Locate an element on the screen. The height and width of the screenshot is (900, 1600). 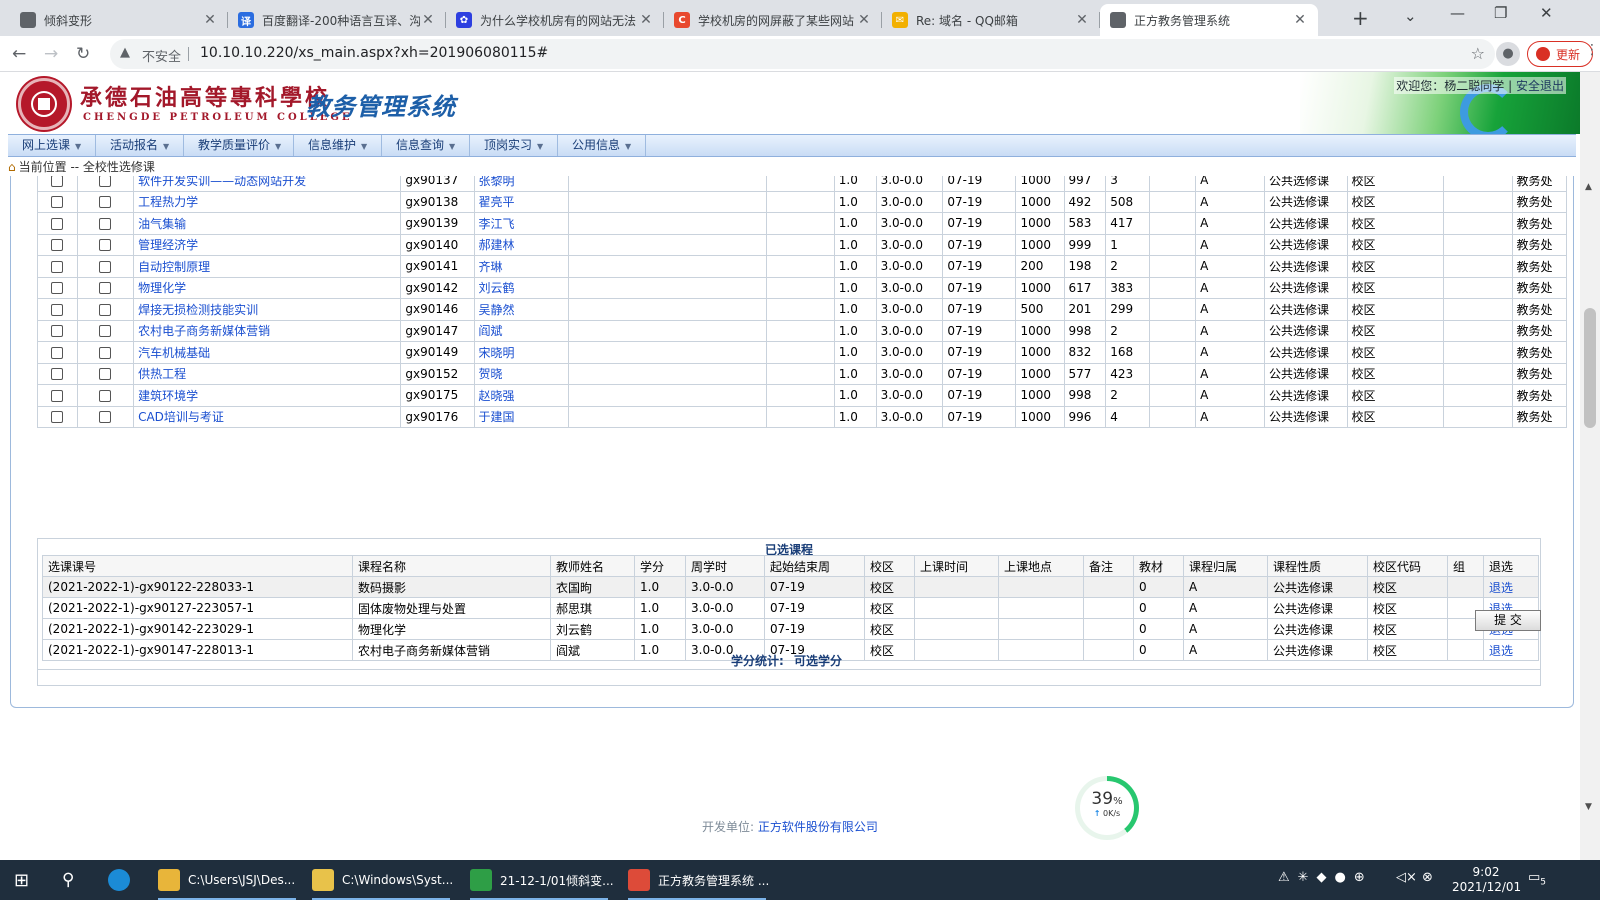
course-name-link: 自动控制原理 is located at coordinates (174, 267).